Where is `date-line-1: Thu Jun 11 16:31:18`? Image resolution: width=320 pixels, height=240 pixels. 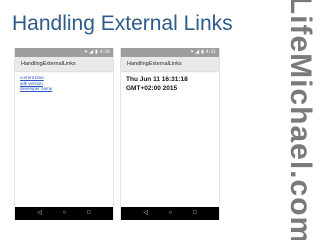
date-line-1: Thu Jun 11 16:31:18 is located at coordinates (157, 79).